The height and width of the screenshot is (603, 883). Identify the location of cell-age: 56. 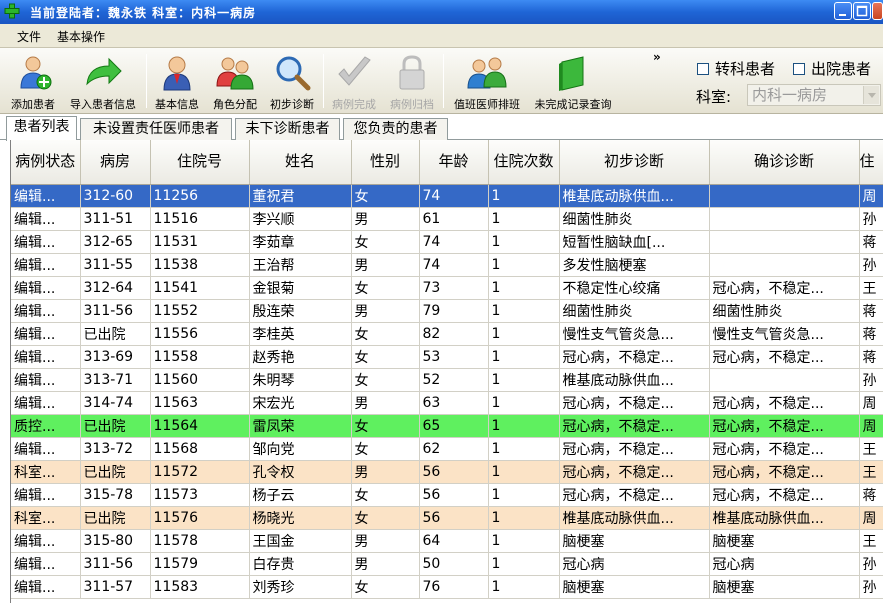
(454, 495).